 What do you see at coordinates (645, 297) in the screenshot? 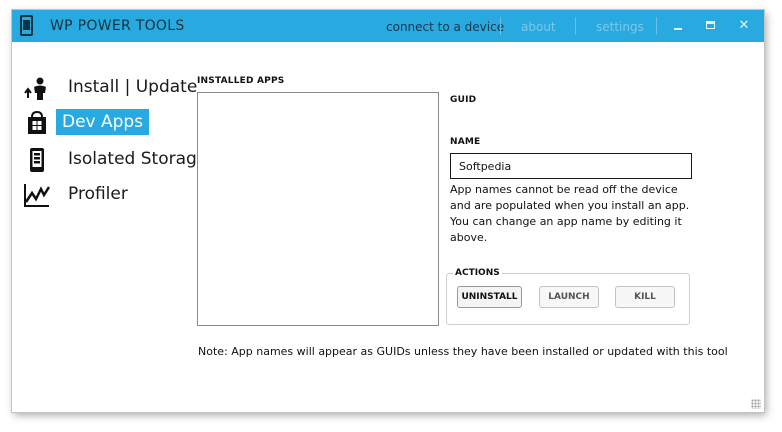
I see `kill-button: KILL` at bounding box center [645, 297].